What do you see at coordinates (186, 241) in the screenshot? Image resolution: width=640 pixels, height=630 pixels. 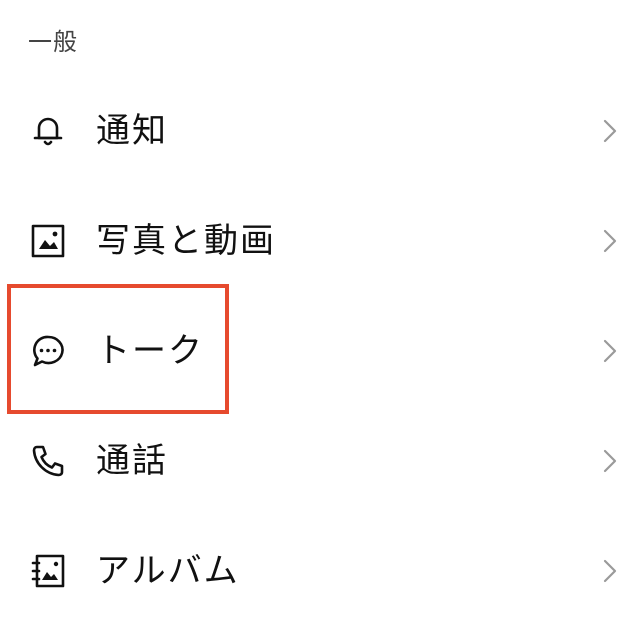 I see `settings-row-label: 写真と動画` at bounding box center [186, 241].